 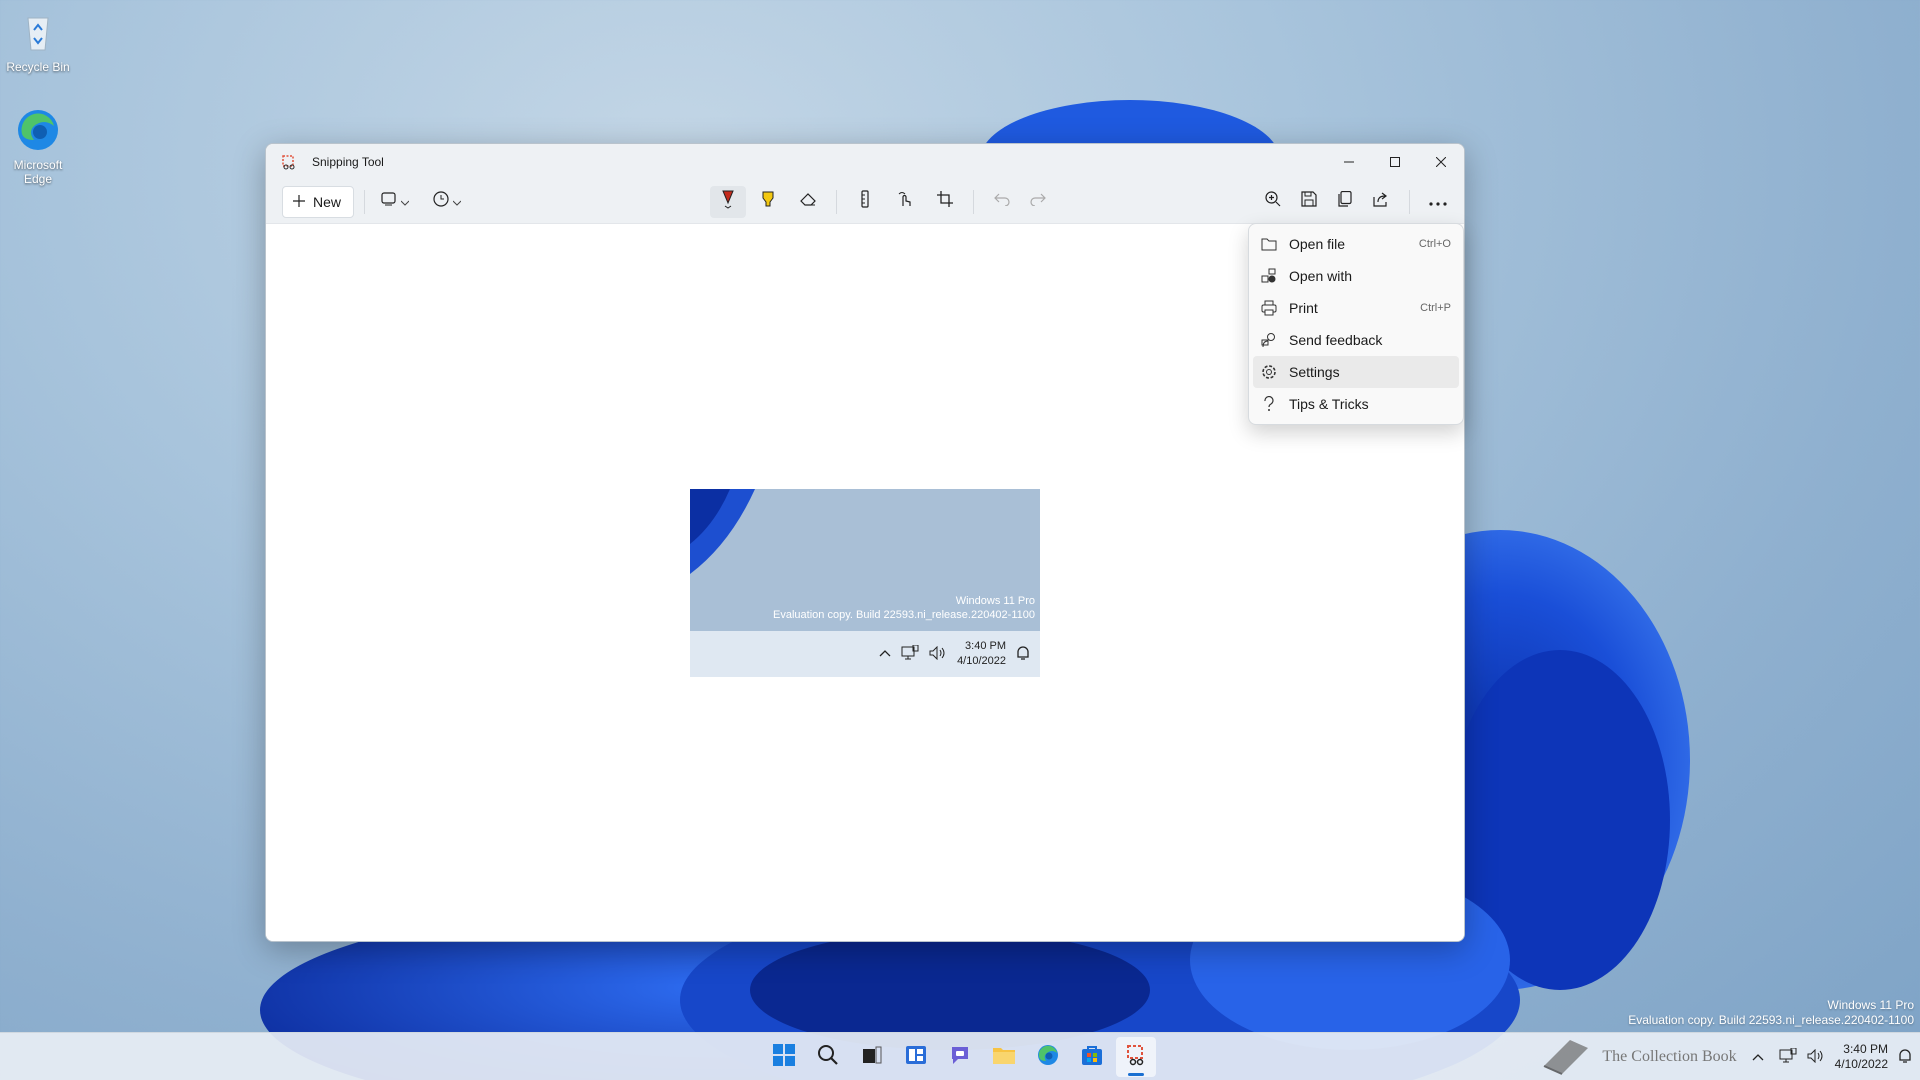 I want to click on minimize-button, so click(x=1349, y=162).